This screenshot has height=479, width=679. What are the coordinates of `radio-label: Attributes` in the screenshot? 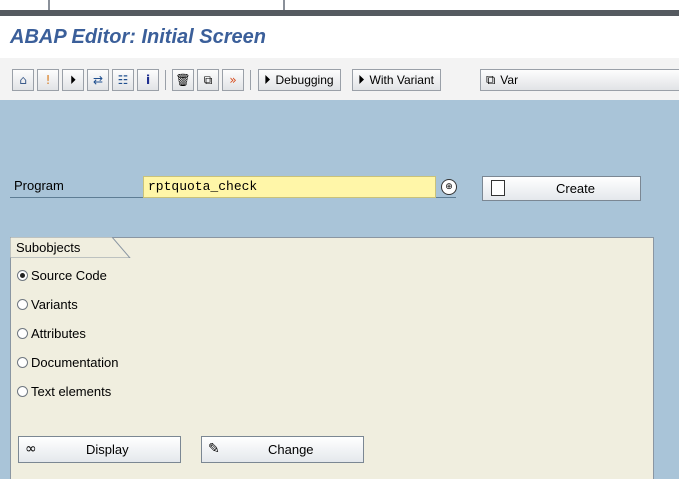 It's located at (58, 333).